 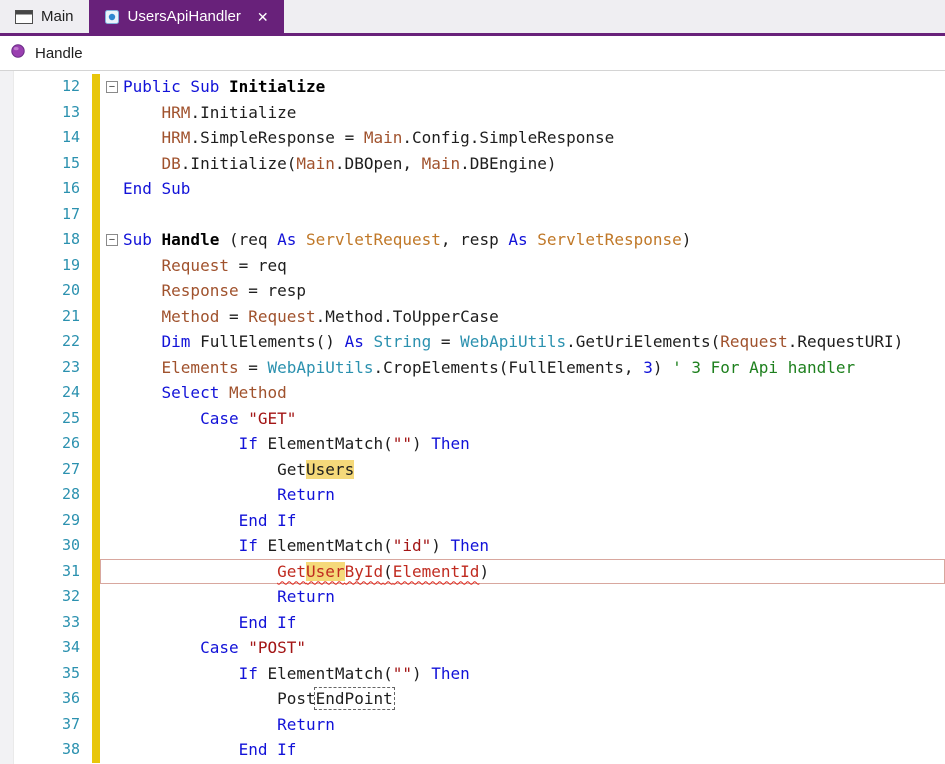 I want to click on code-text: HRM.Initialize, so click(x=210, y=113).